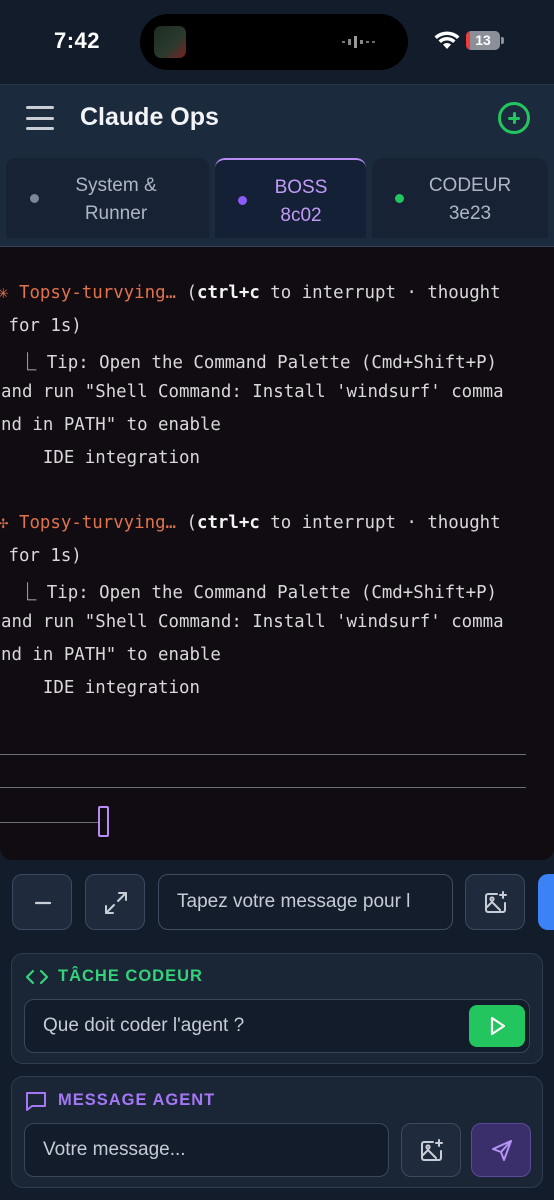 The image size is (554, 1200). I want to click on attach-image-button, so click(495, 902).